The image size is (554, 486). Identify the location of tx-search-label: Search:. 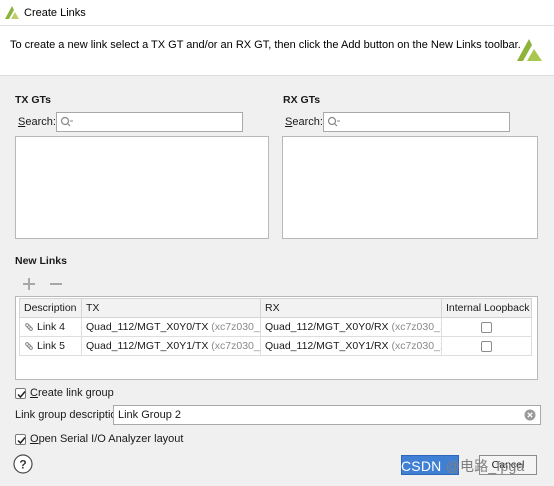
(37, 122).